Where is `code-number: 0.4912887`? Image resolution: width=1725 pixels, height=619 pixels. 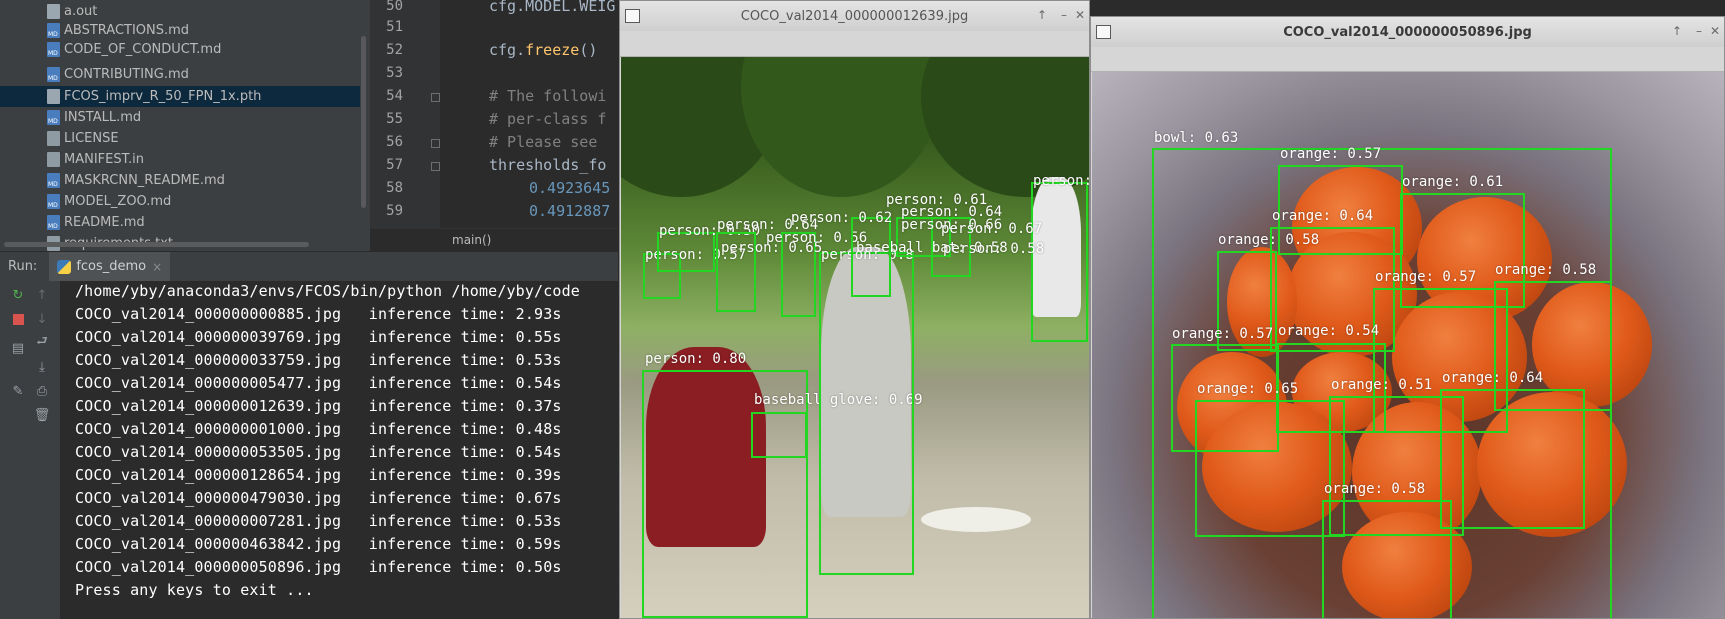 code-number: 0.4912887 is located at coordinates (570, 211).